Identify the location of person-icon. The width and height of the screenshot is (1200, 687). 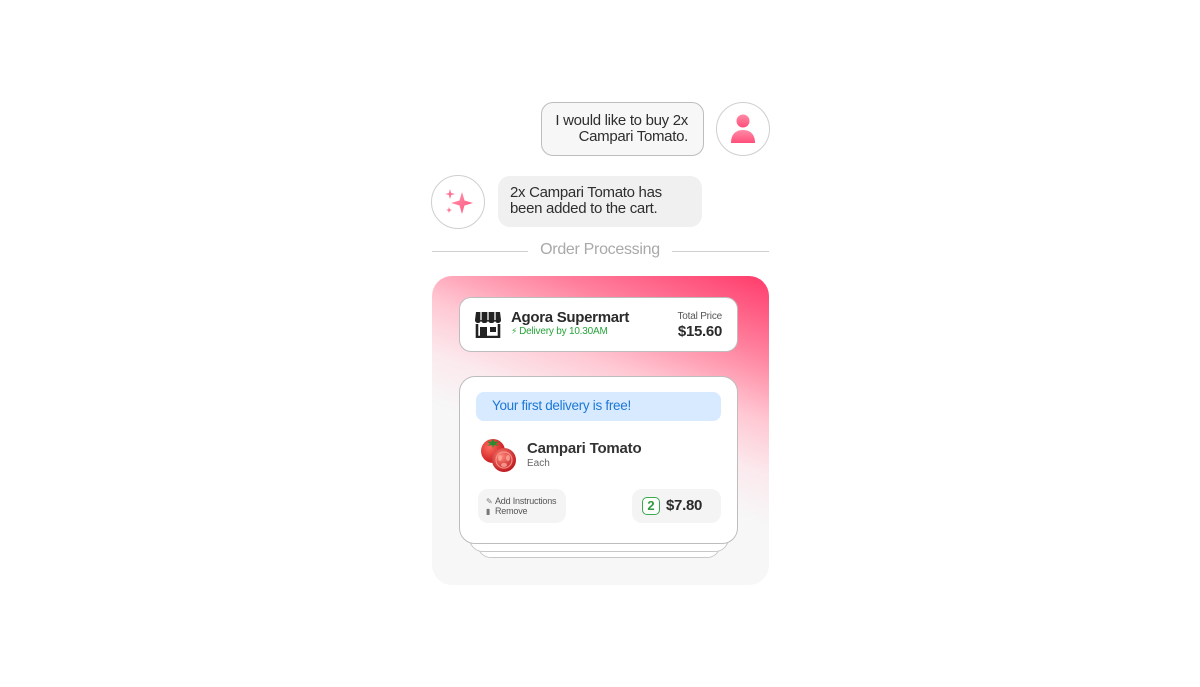
(743, 128).